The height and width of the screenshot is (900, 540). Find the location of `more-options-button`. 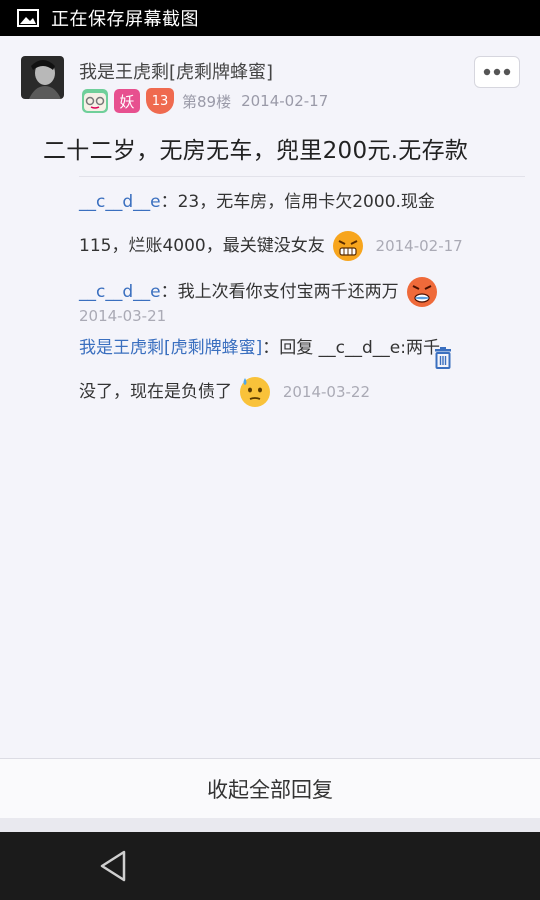

more-options-button is located at coordinates (497, 72).